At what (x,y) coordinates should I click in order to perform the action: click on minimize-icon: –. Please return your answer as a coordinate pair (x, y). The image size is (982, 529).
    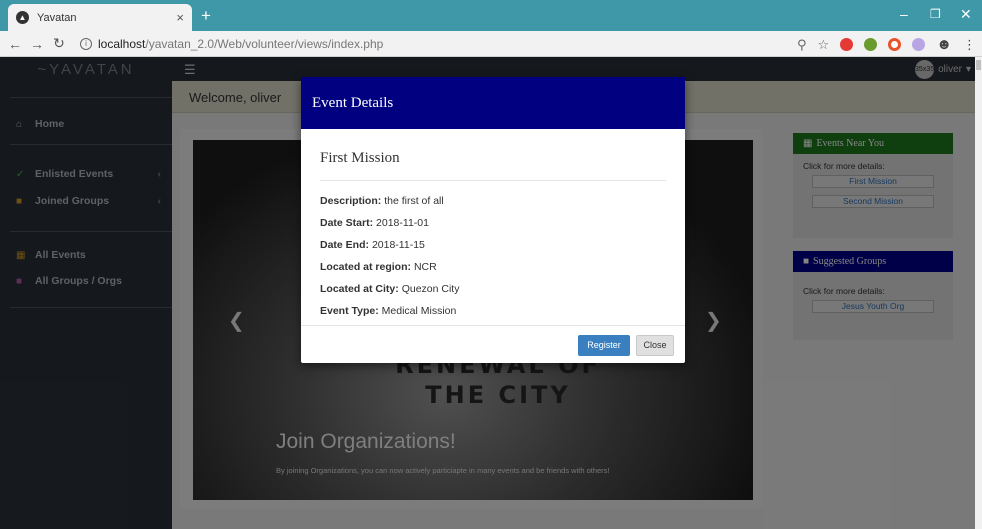
    Looking at the image, I should click on (904, 14).